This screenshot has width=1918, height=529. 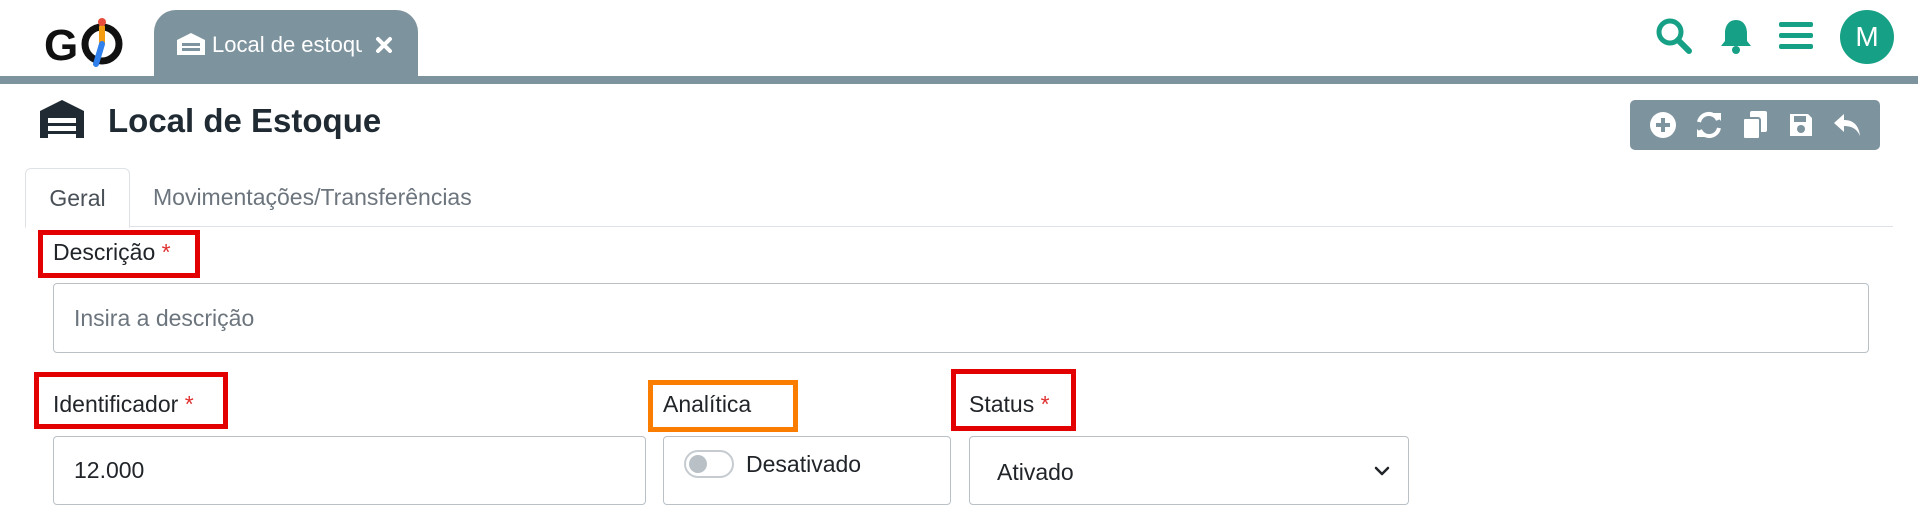 I want to click on descricao-input, so click(x=961, y=318).